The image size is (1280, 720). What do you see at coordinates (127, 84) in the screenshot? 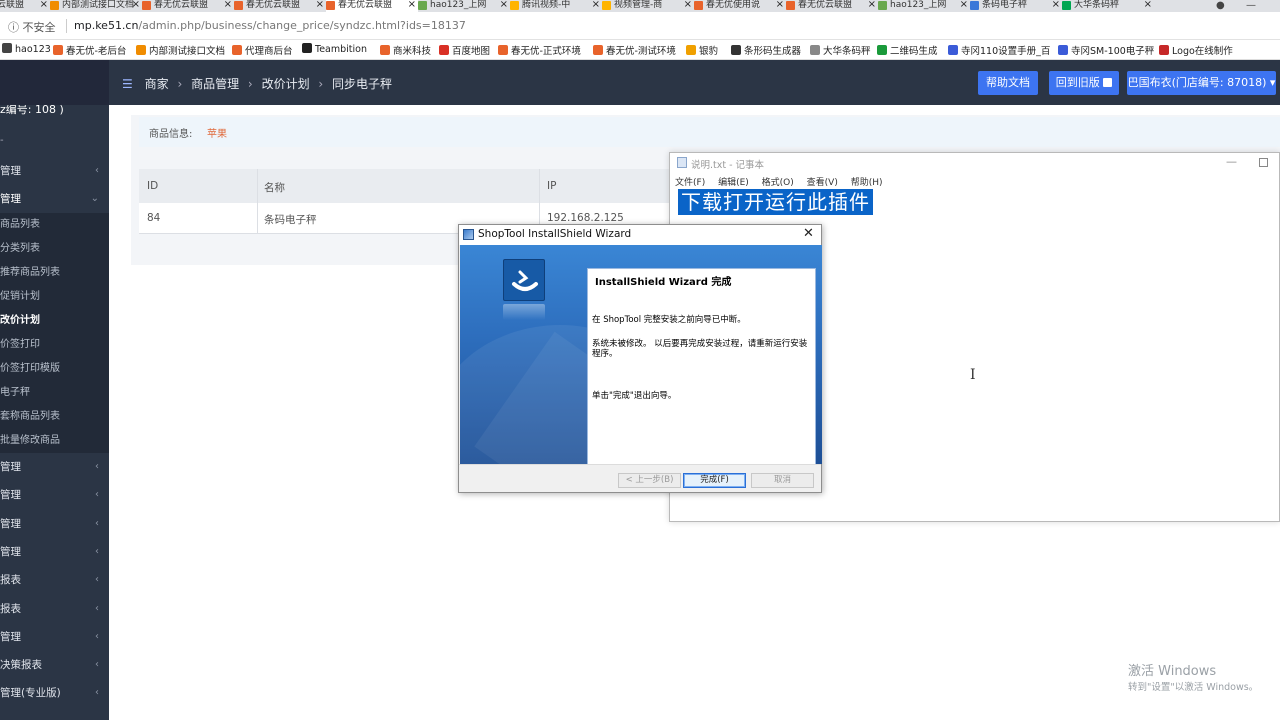
I see `menu-icon: ☰` at bounding box center [127, 84].